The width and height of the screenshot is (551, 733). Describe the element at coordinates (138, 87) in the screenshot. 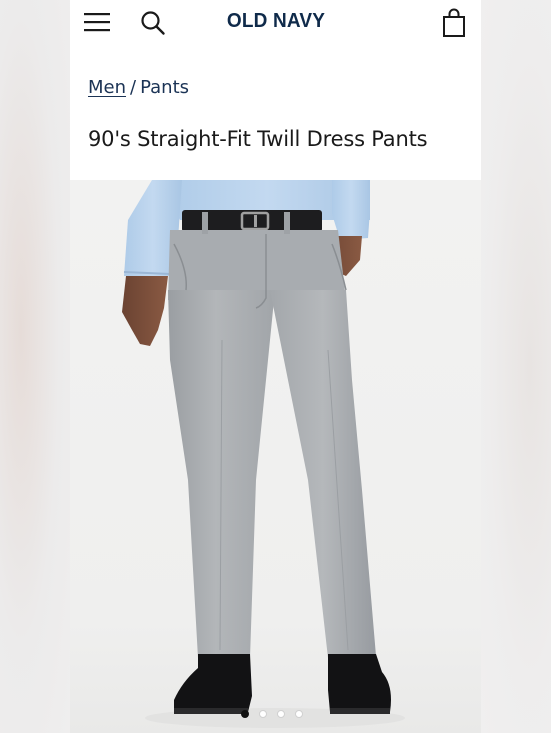

I see `breadcrumb: Men / Pants` at that location.